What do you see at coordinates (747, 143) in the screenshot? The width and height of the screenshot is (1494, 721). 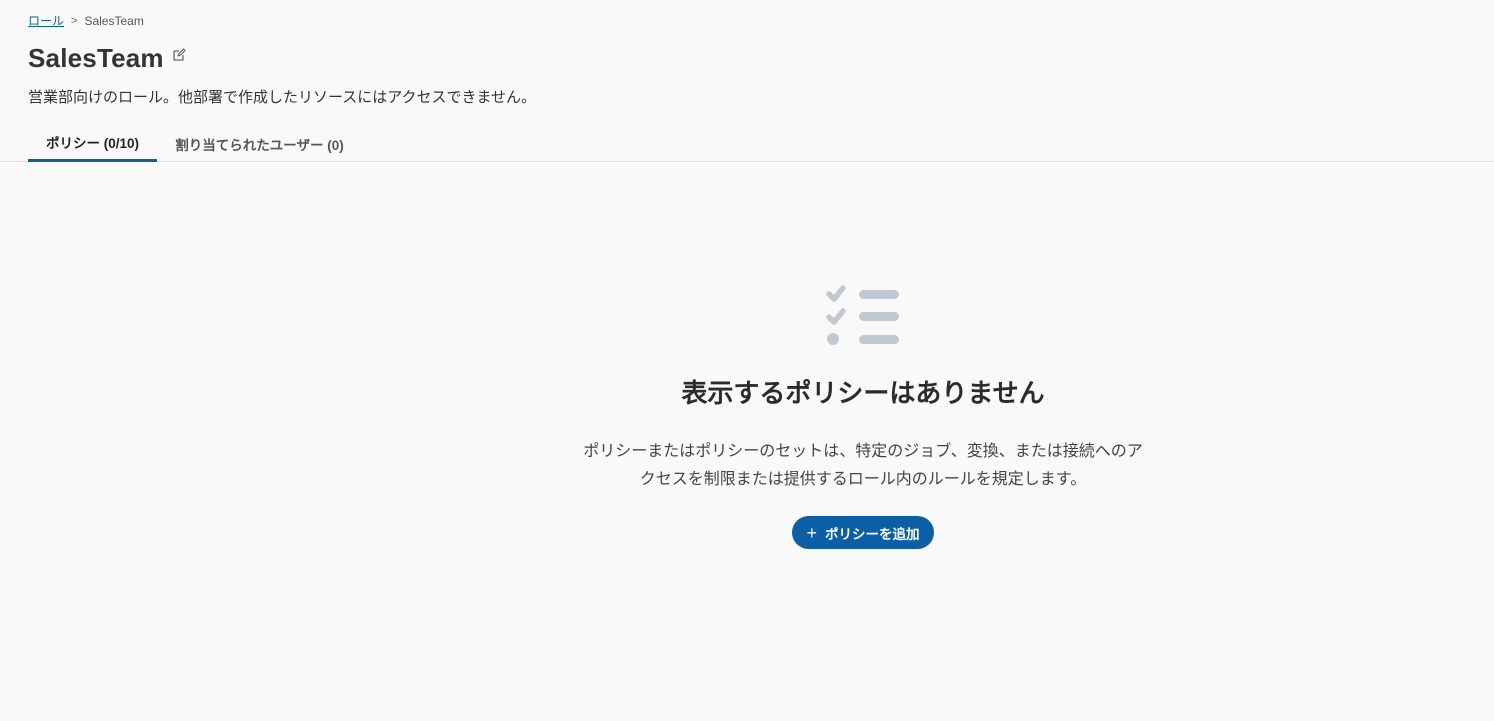 I see `tab-bar: ポリシー (0/10) 割り当てられたユーザー (0)` at bounding box center [747, 143].